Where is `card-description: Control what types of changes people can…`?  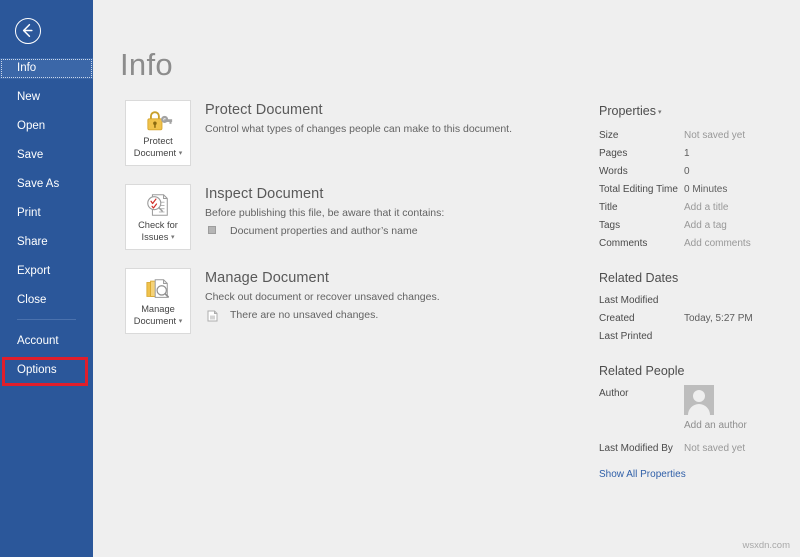
card-description: Control what types of changes people can… is located at coordinates (359, 129).